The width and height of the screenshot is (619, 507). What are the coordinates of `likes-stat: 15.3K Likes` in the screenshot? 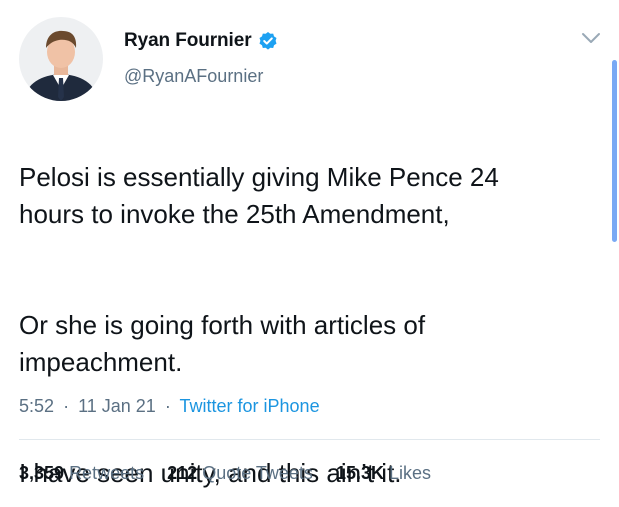 It's located at (383, 473).